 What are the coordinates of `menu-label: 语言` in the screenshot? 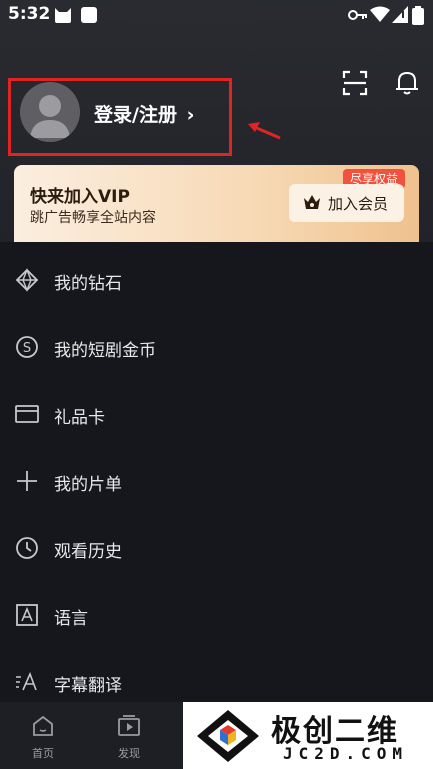 It's located at (71, 619).